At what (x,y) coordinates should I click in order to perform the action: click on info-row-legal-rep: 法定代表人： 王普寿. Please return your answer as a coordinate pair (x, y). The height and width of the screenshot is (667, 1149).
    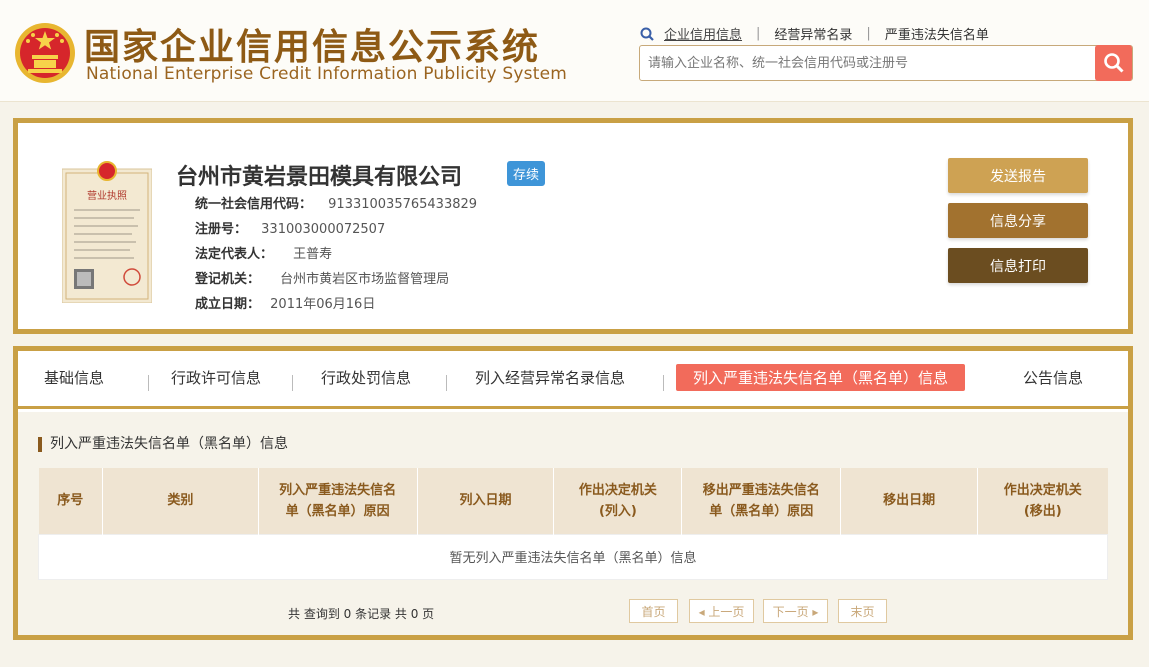
    Looking at the image, I should click on (263, 252).